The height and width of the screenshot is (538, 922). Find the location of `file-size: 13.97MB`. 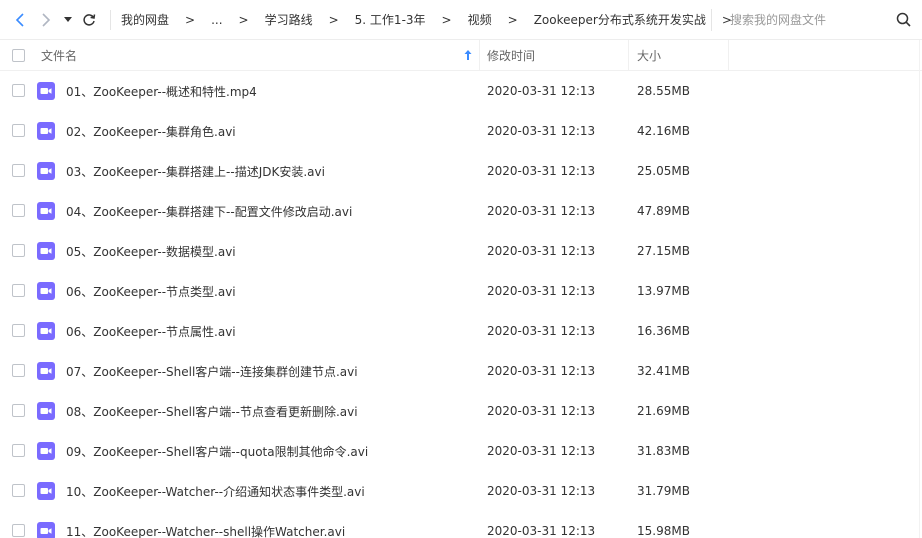

file-size: 13.97MB is located at coordinates (663, 291).